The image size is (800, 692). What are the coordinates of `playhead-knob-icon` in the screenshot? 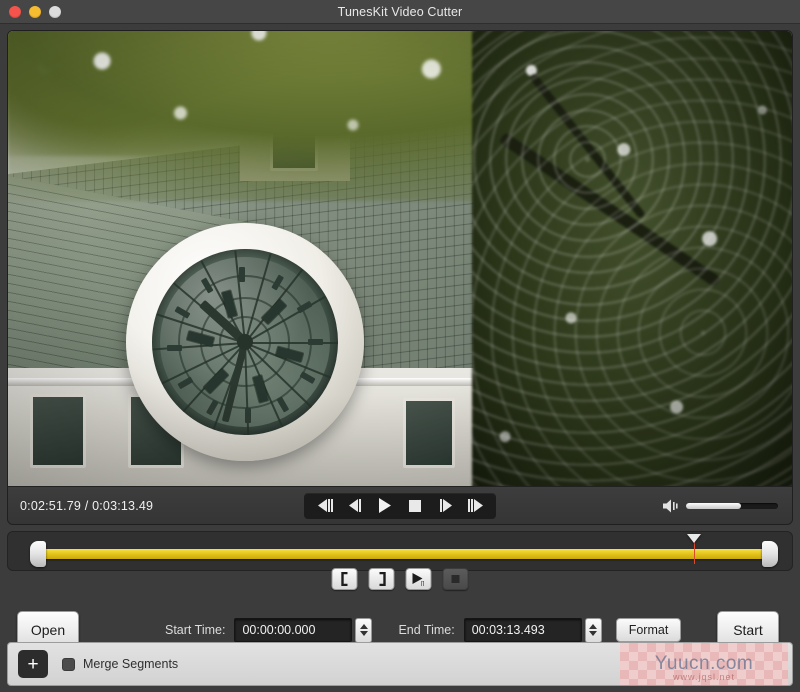 It's located at (694, 538).